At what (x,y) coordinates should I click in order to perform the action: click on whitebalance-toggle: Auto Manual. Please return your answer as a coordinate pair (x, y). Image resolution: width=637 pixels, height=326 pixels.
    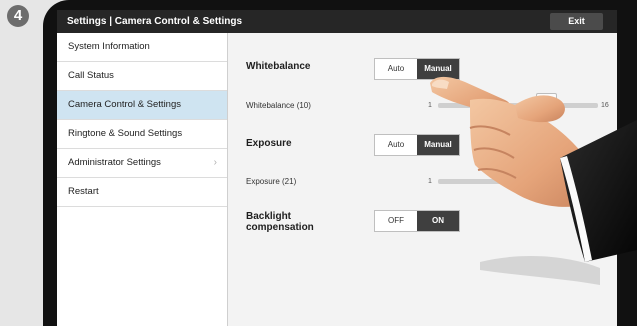
    Looking at the image, I should click on (417, 69).